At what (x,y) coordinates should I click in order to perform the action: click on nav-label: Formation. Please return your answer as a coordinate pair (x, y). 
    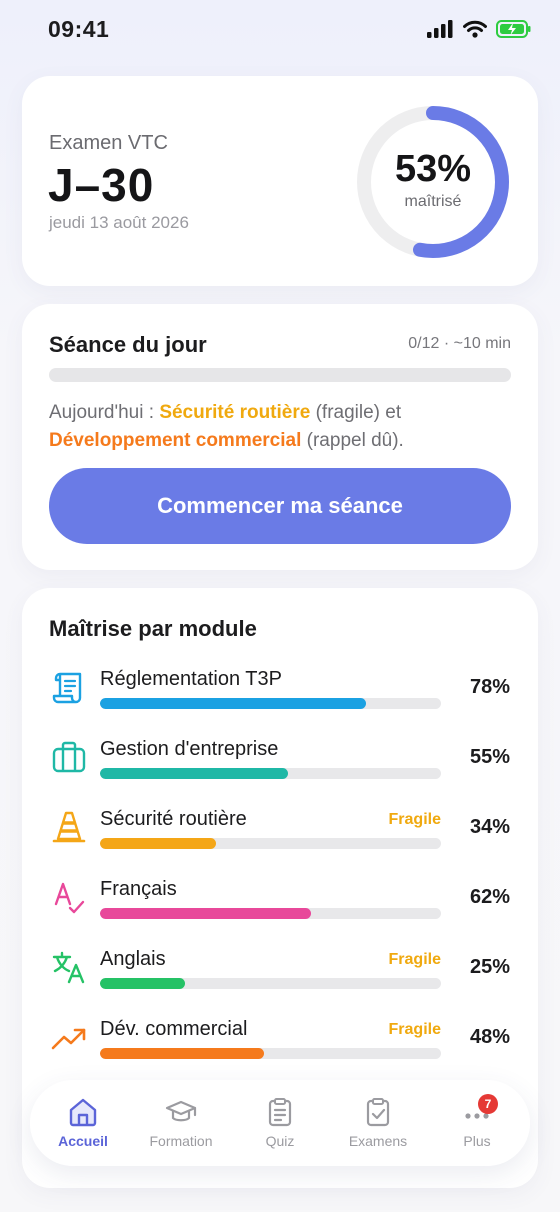
    Looking at the image, I should click on (181, 1141).